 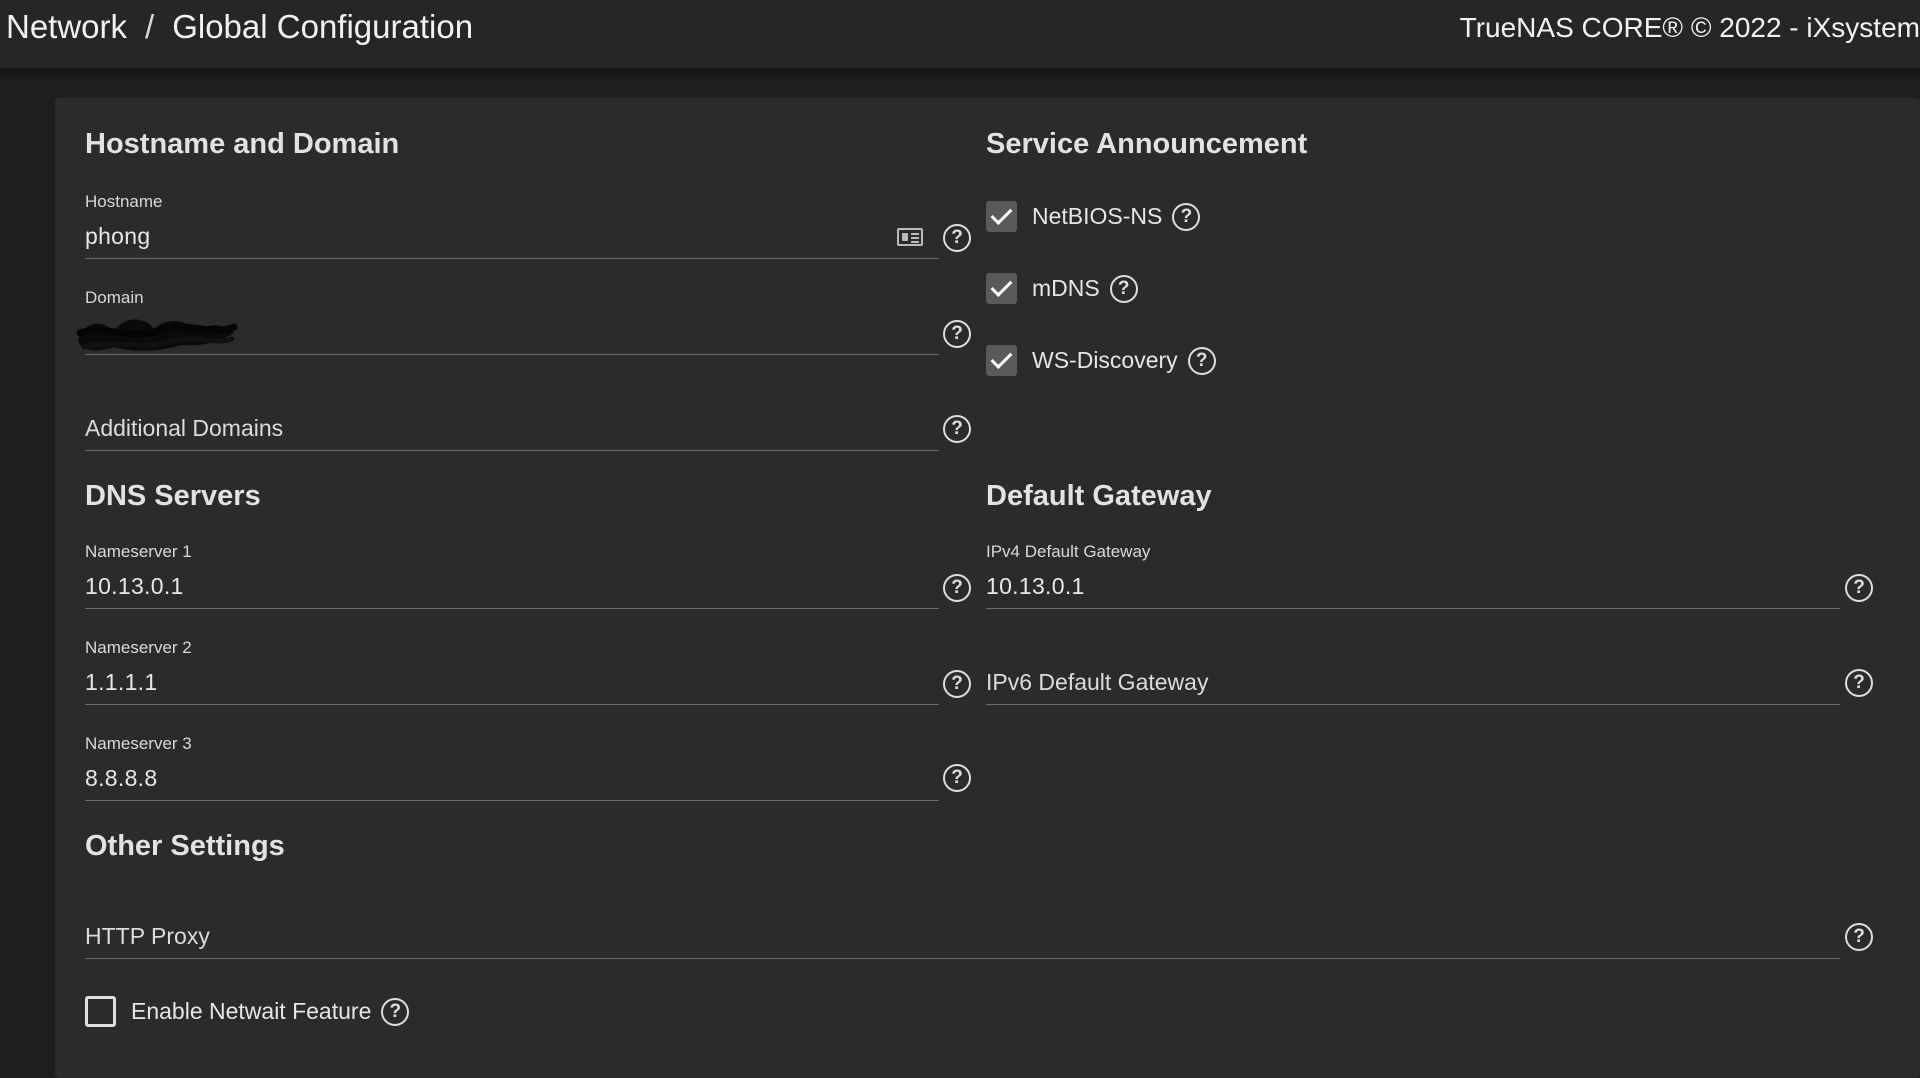 What do you see at coordinates (957, 334) in the screenshot?
I see `domain-help-icon: ?` at bounding box center [957, 334].